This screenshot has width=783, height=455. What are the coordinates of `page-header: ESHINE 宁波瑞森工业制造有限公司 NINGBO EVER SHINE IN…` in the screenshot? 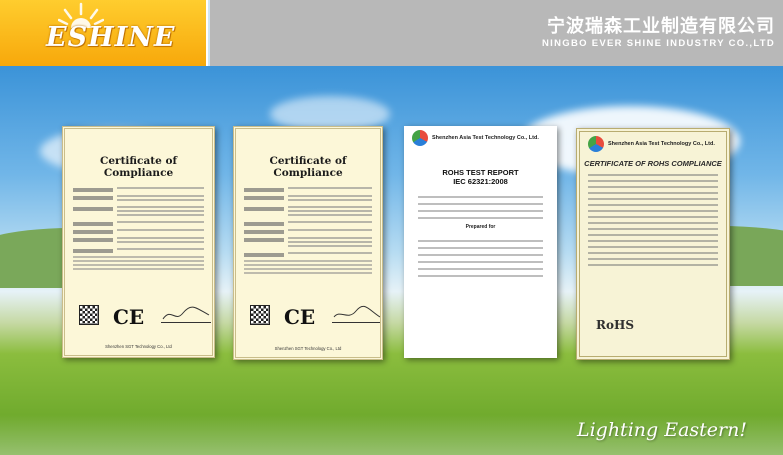 It's located at (391, 33).